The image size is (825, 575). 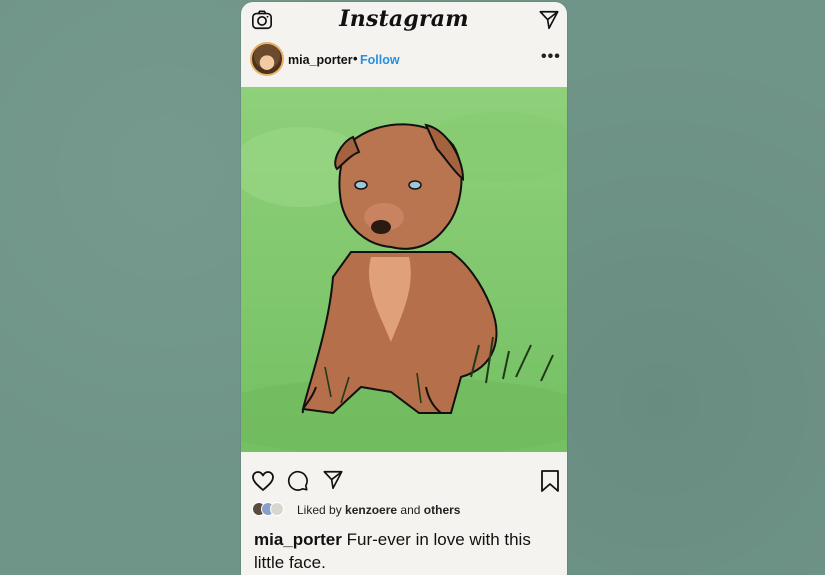 What do you see at coordinates (551, 57) in the screenshot?
I see `more-options-icon: •••` at bounding box center [551, 57].